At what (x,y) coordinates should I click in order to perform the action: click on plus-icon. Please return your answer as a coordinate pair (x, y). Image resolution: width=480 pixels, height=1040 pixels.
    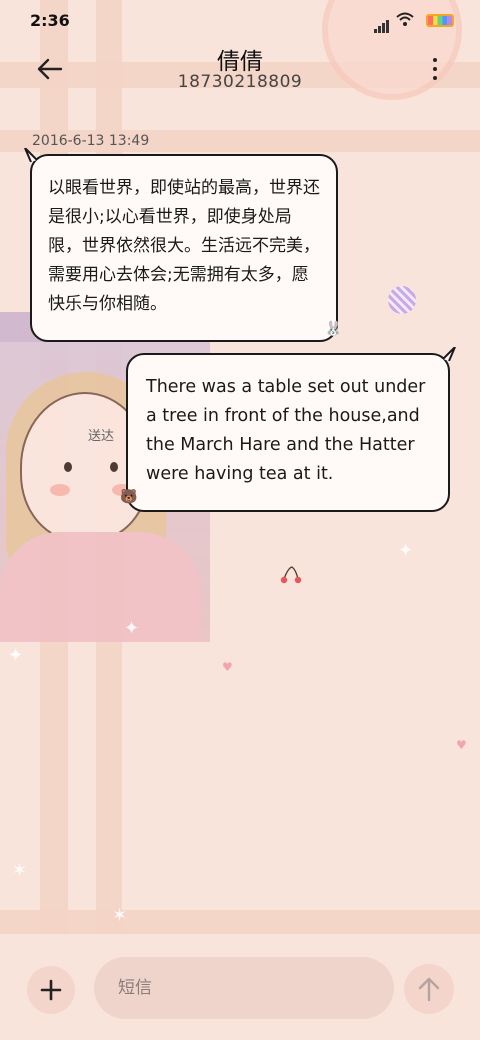
    Looking at the image, I should click on (51, 990).